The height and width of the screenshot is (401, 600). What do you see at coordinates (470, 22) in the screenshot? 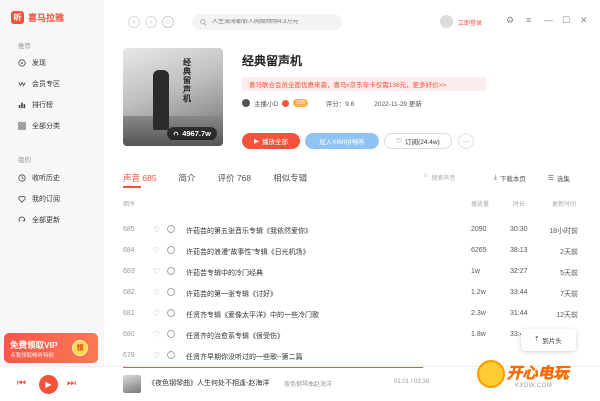
I see `login-link: 立即登录` at bounding box center [470, 22].